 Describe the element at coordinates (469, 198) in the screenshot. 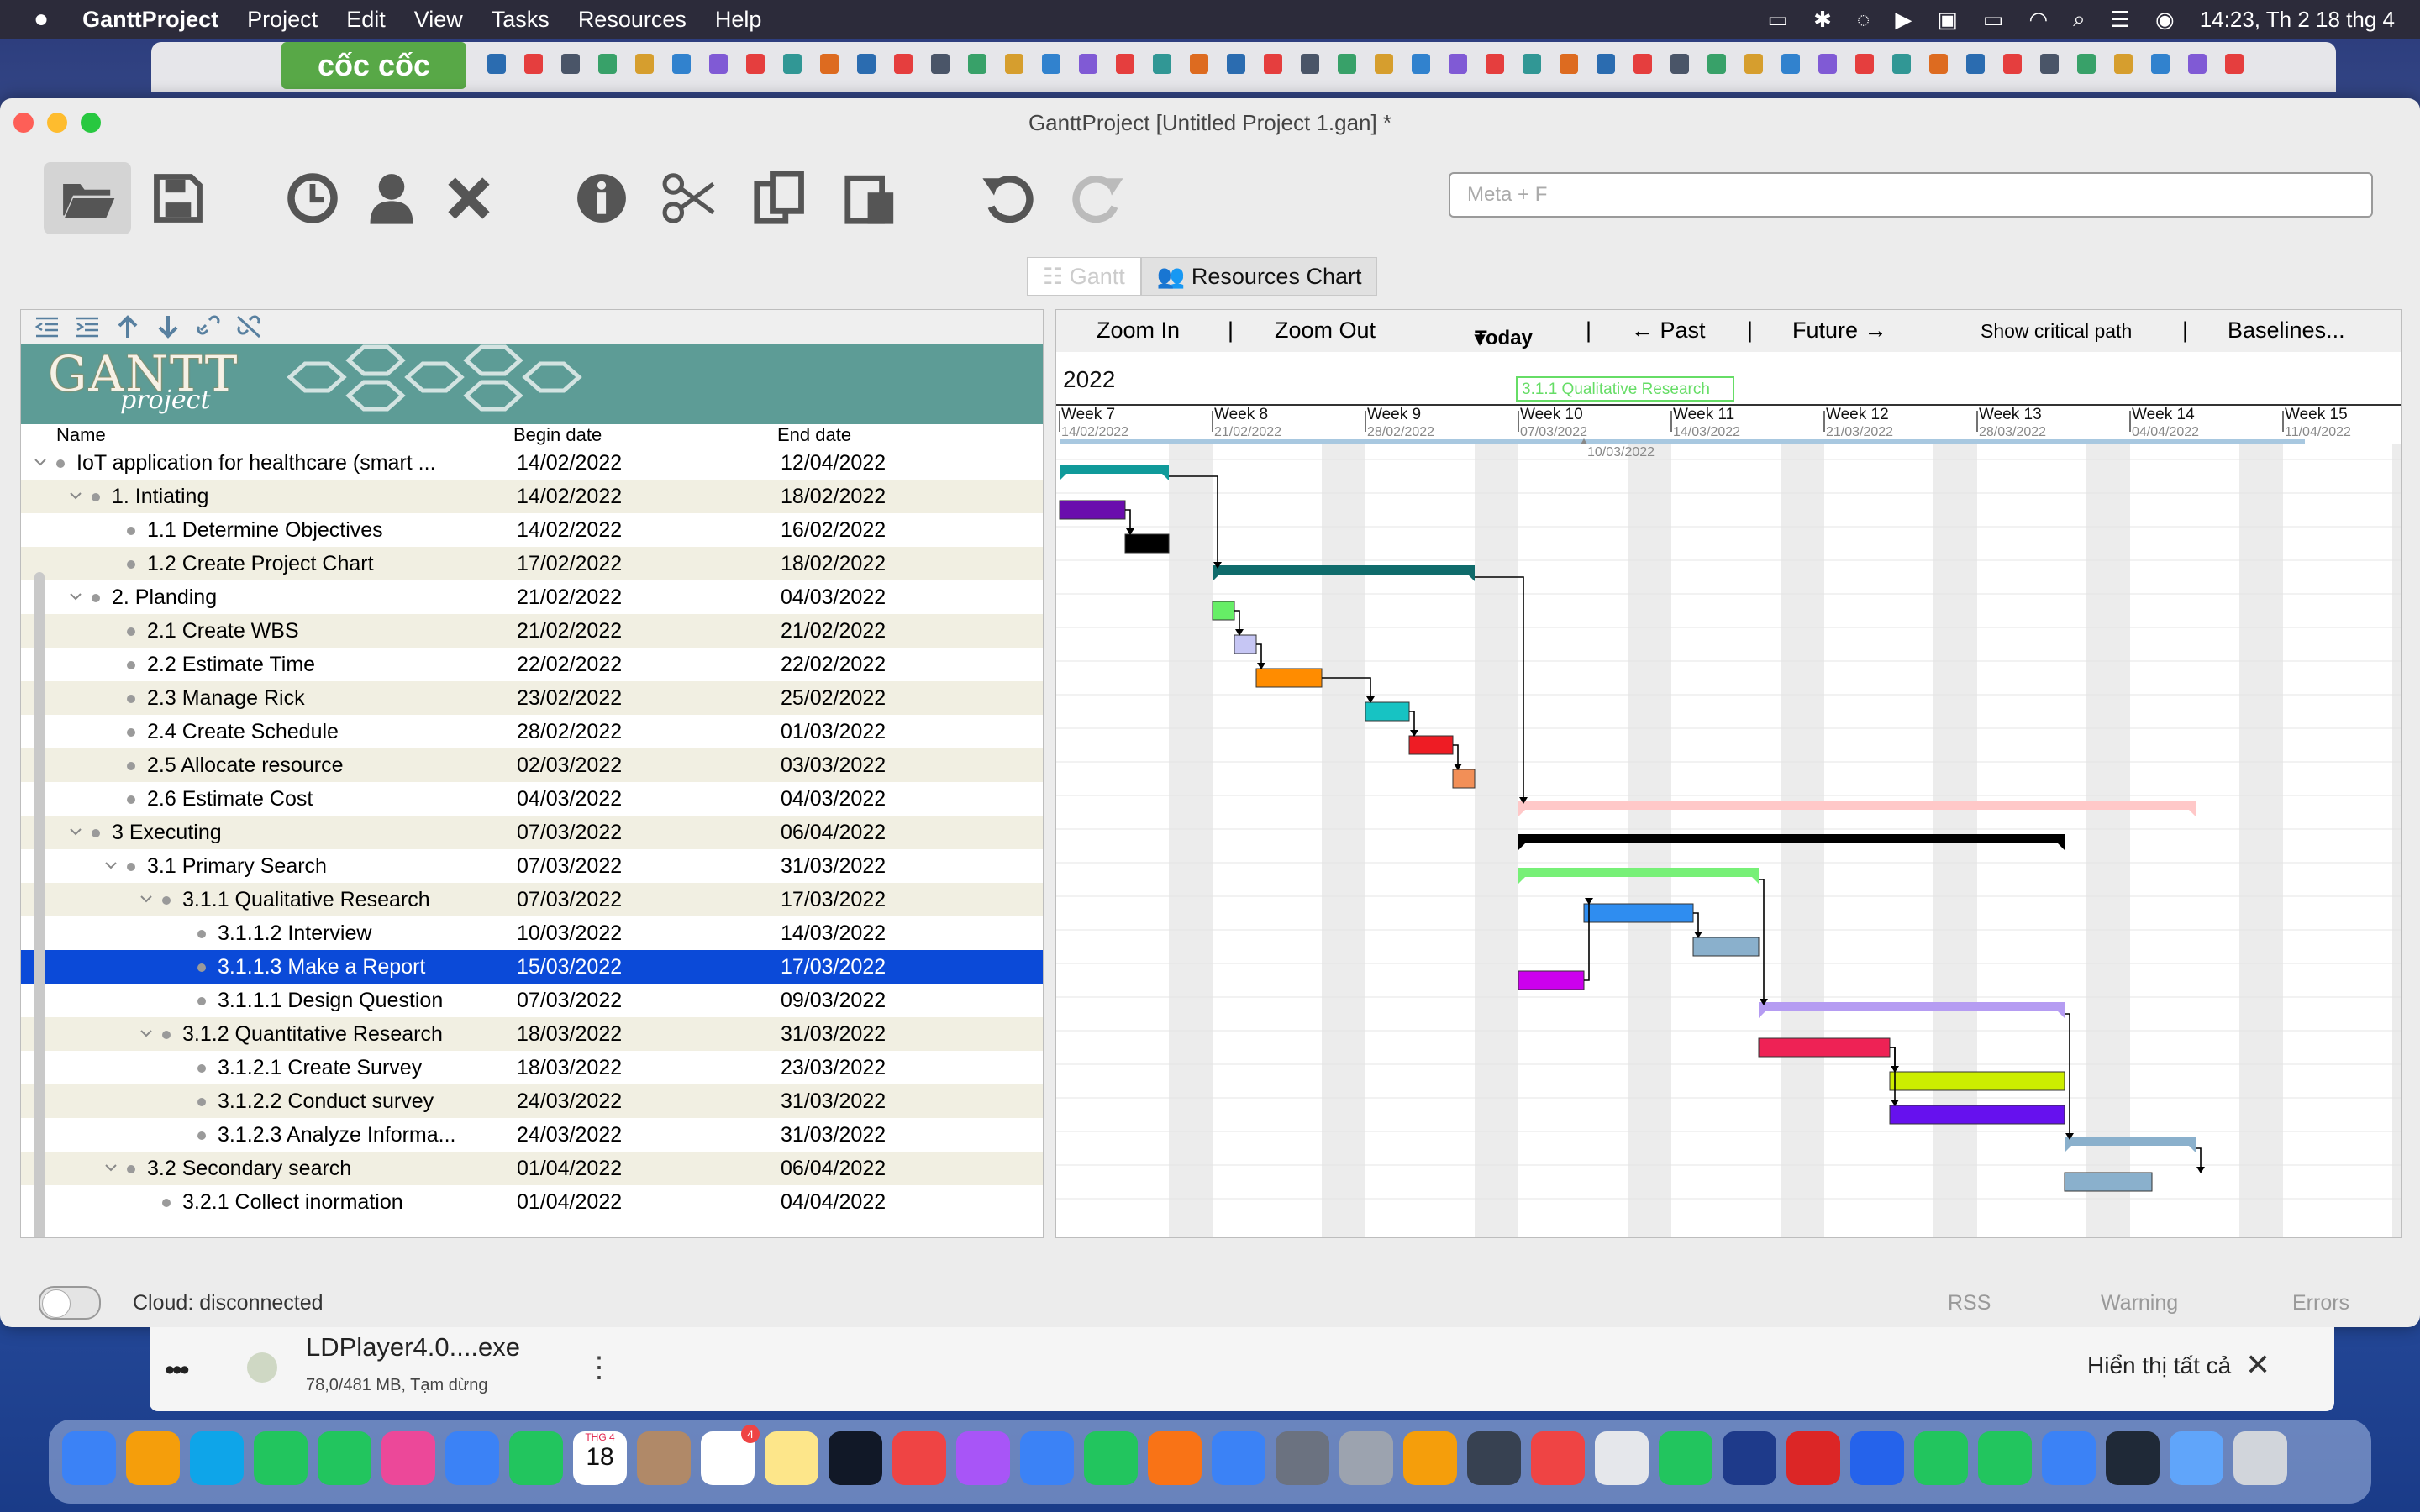

I see `delete-button` at that location.